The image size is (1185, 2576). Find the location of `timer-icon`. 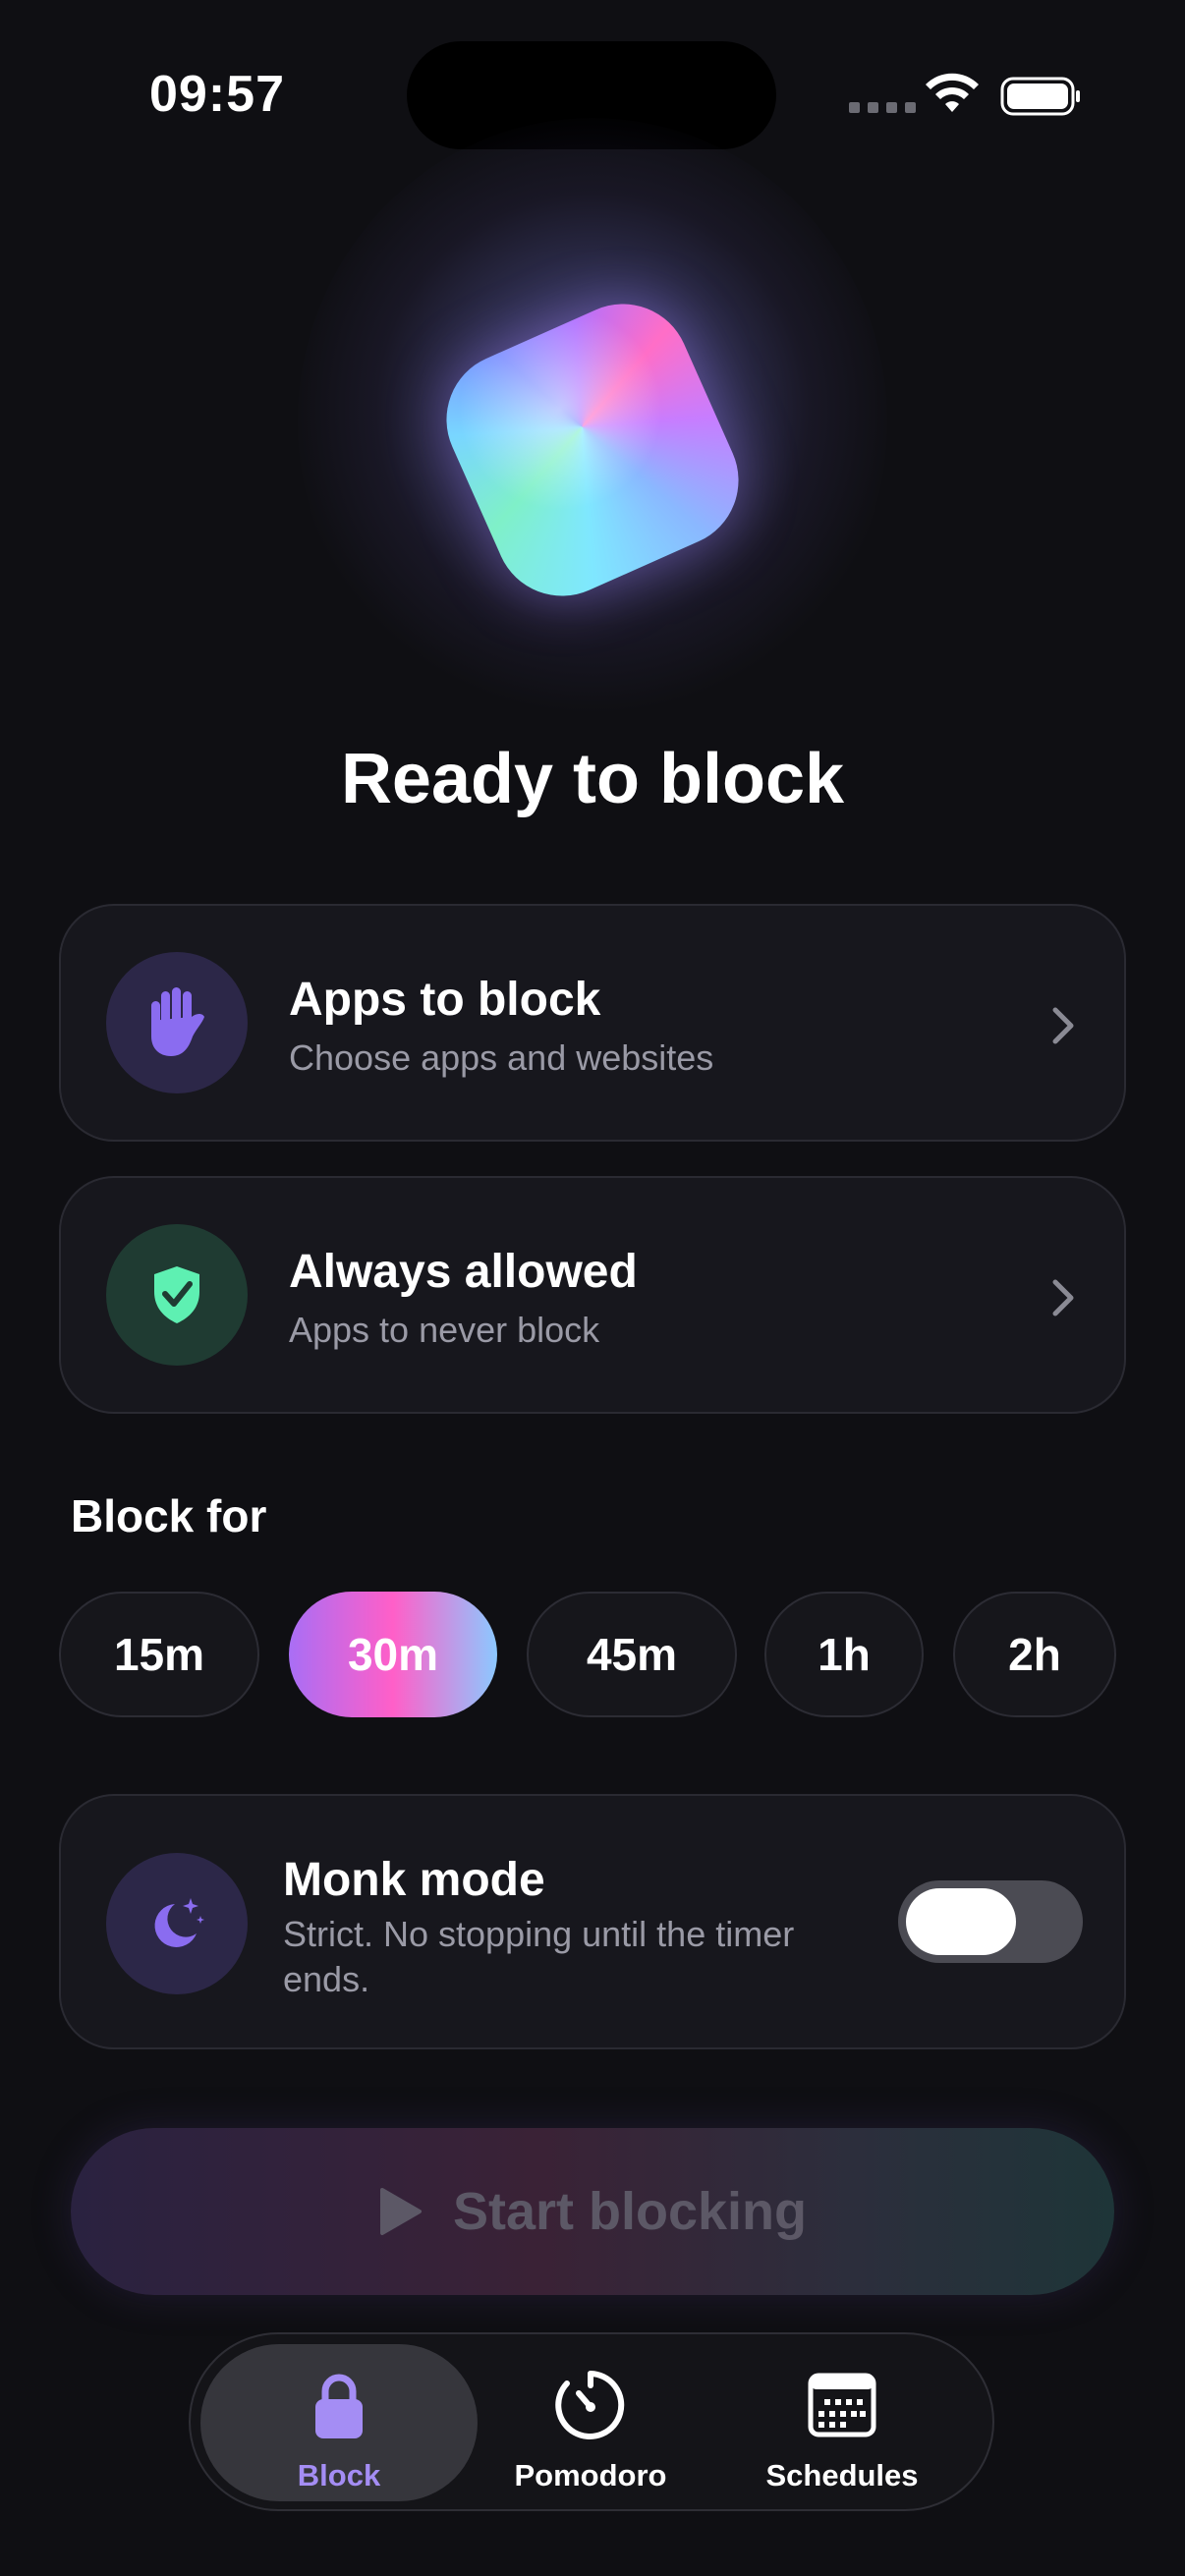

timer-icon is located at coordinates (590, 2405).